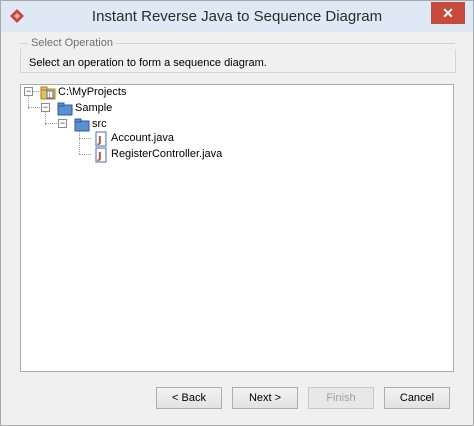 This screenshot has height=426, width=474. I want to click on tree-node-project: Sample, so click(93, 108).